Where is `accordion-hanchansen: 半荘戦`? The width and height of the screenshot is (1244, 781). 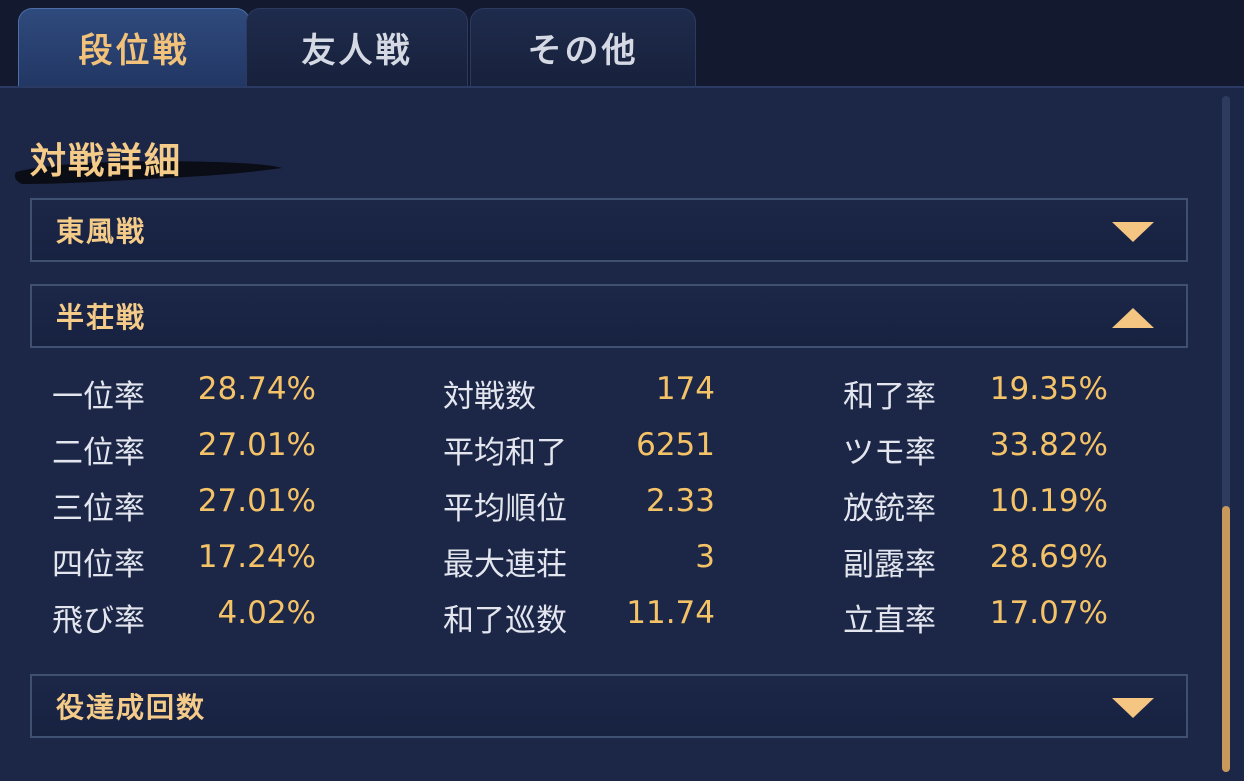
accordion-hanchansen: 半荘戦 is located at coordinates (609, 316).